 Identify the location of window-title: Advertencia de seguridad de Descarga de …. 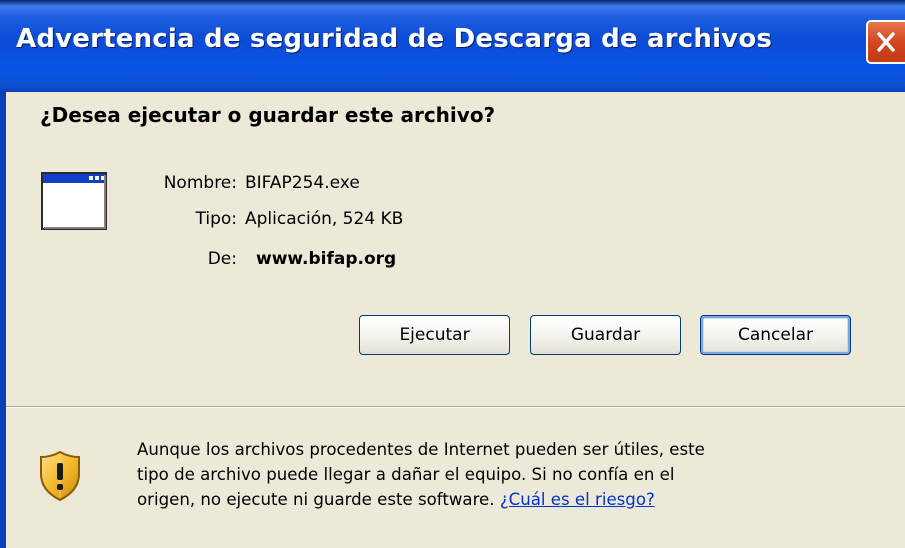
(394, 39).